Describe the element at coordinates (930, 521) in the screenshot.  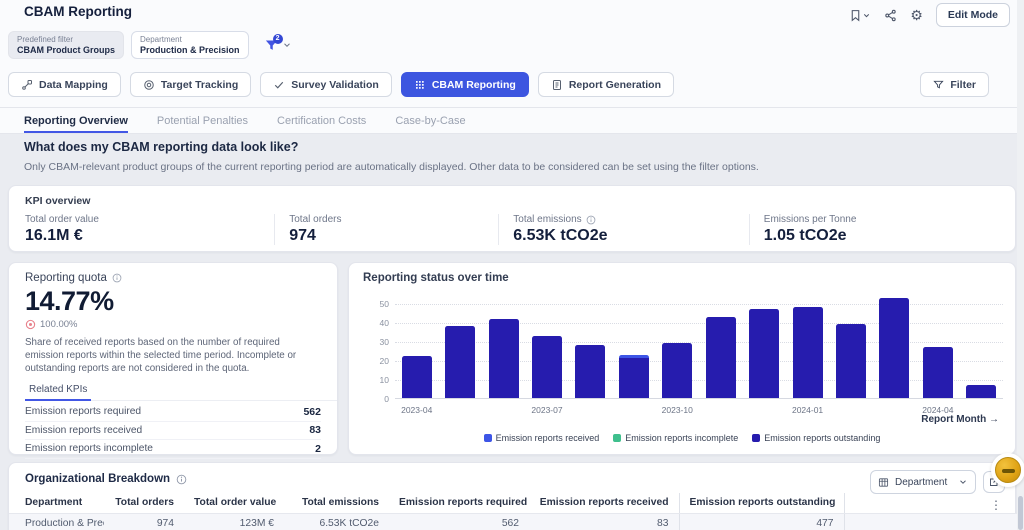
I see `cell-filler` at that location.